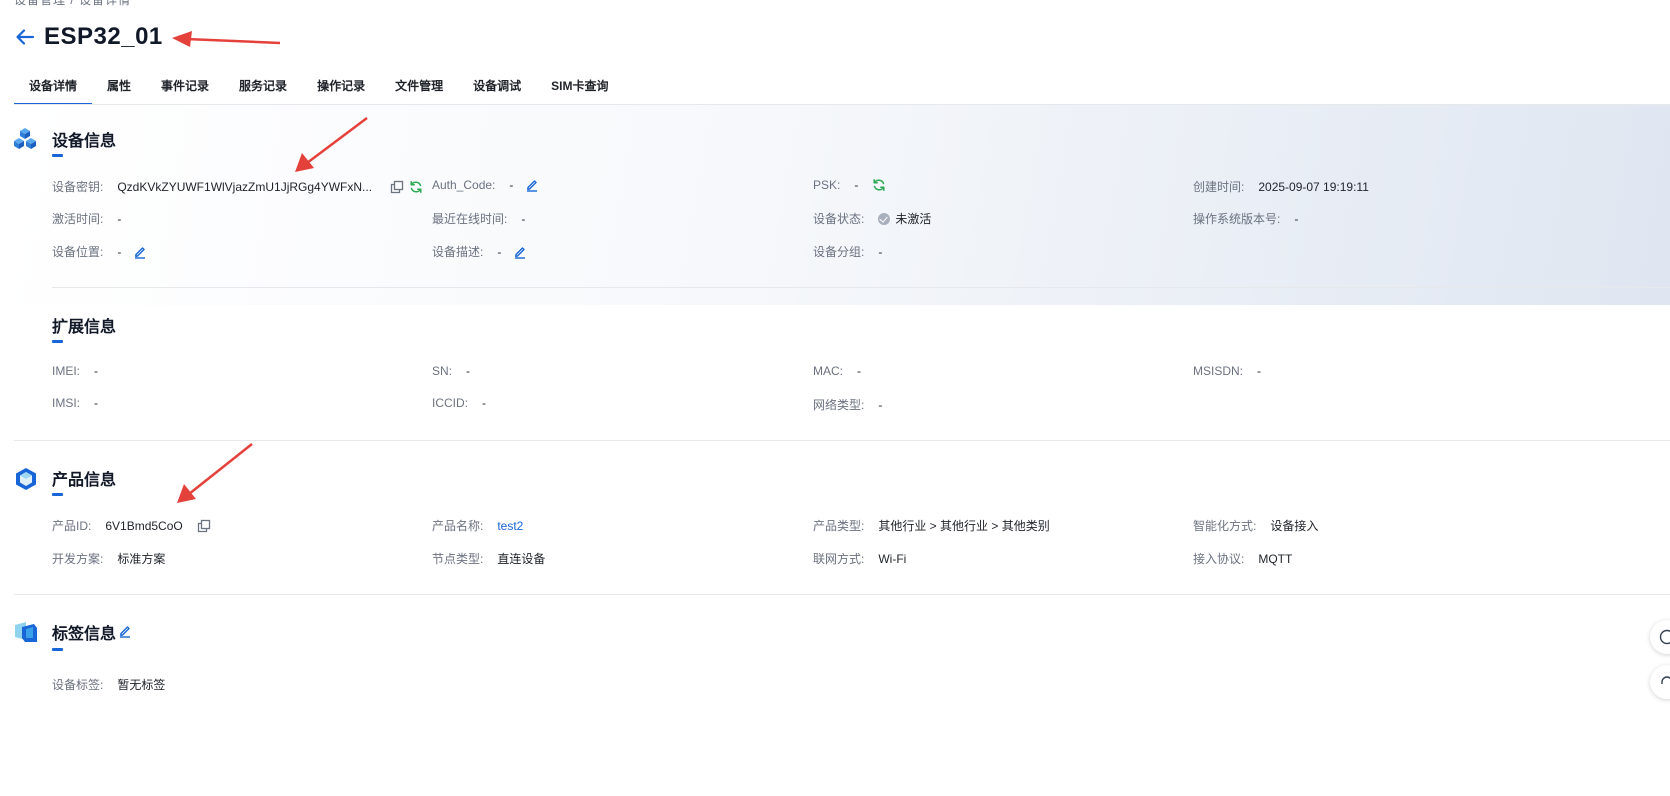 Image resolution: width=1670 pixels, height=796 pixels. What do you see at coordinates (185, 90) in the screenshot?
I see `tab-event-log: 事件记录` at bounding box center [185, 90].